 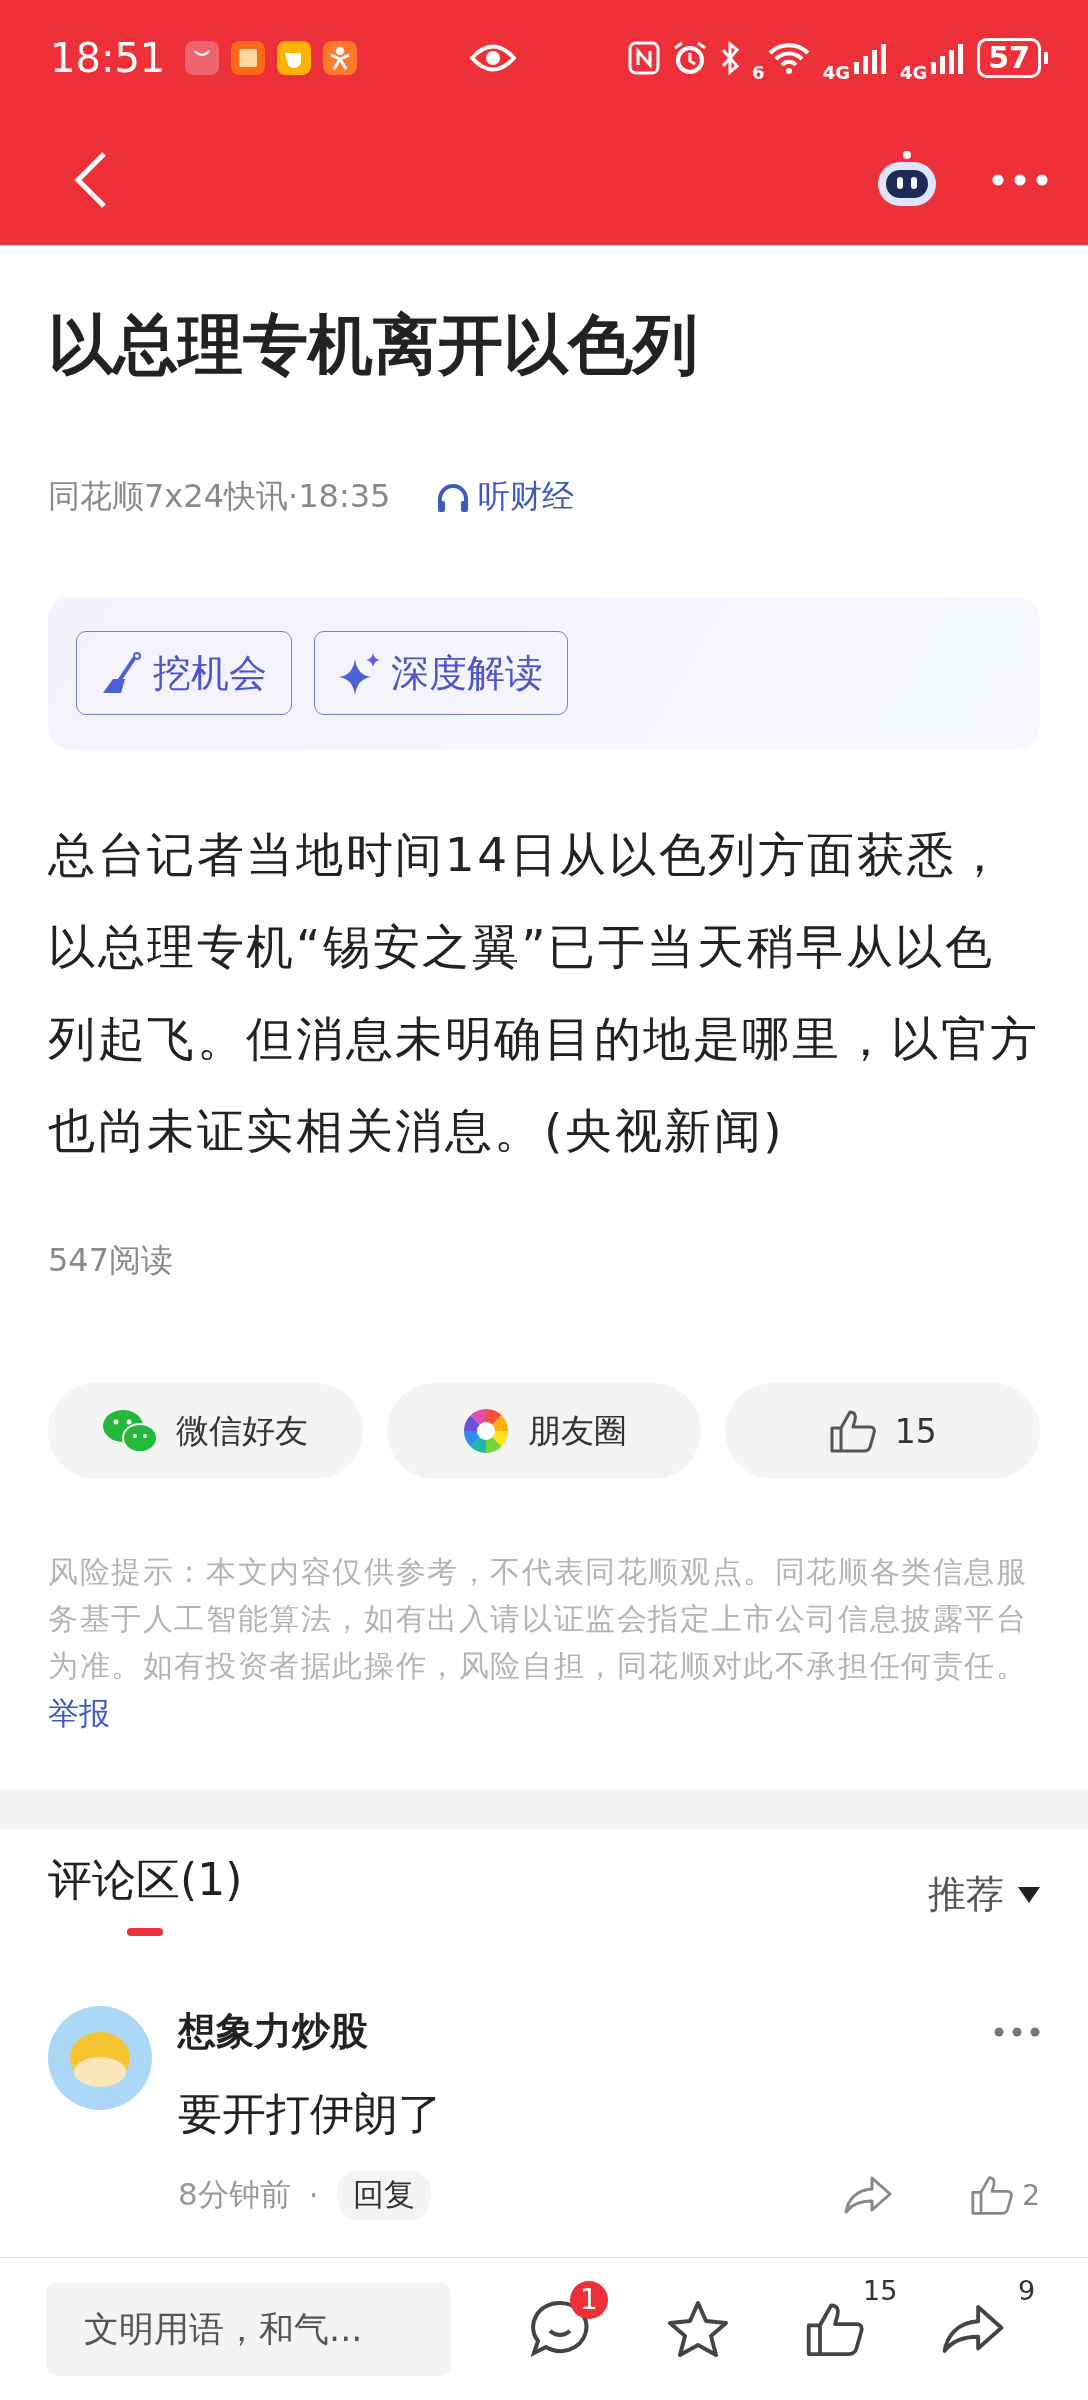 What do you see at coordinates (758, 72) in the screenshot?
I see `wifi-label: 6` at bounding box center [758, 72].